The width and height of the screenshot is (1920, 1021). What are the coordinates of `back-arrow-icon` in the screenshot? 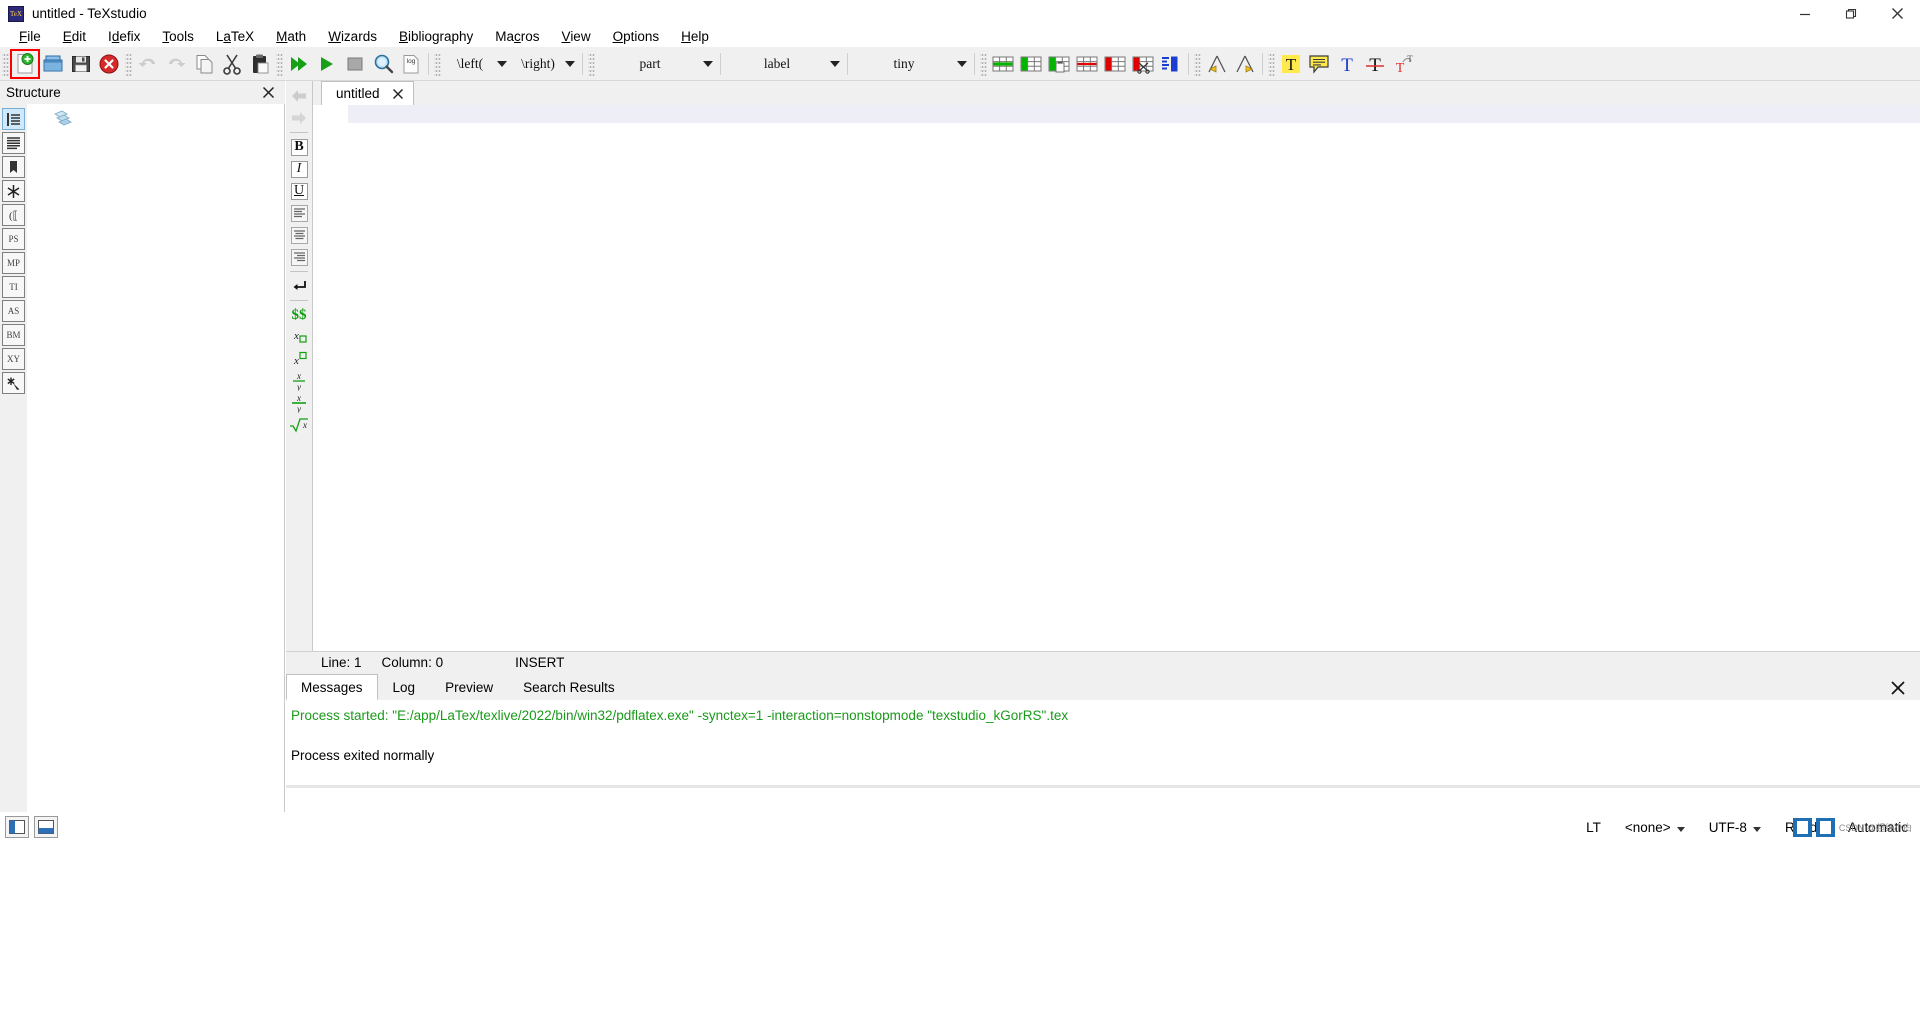 It's located at (299, 96).